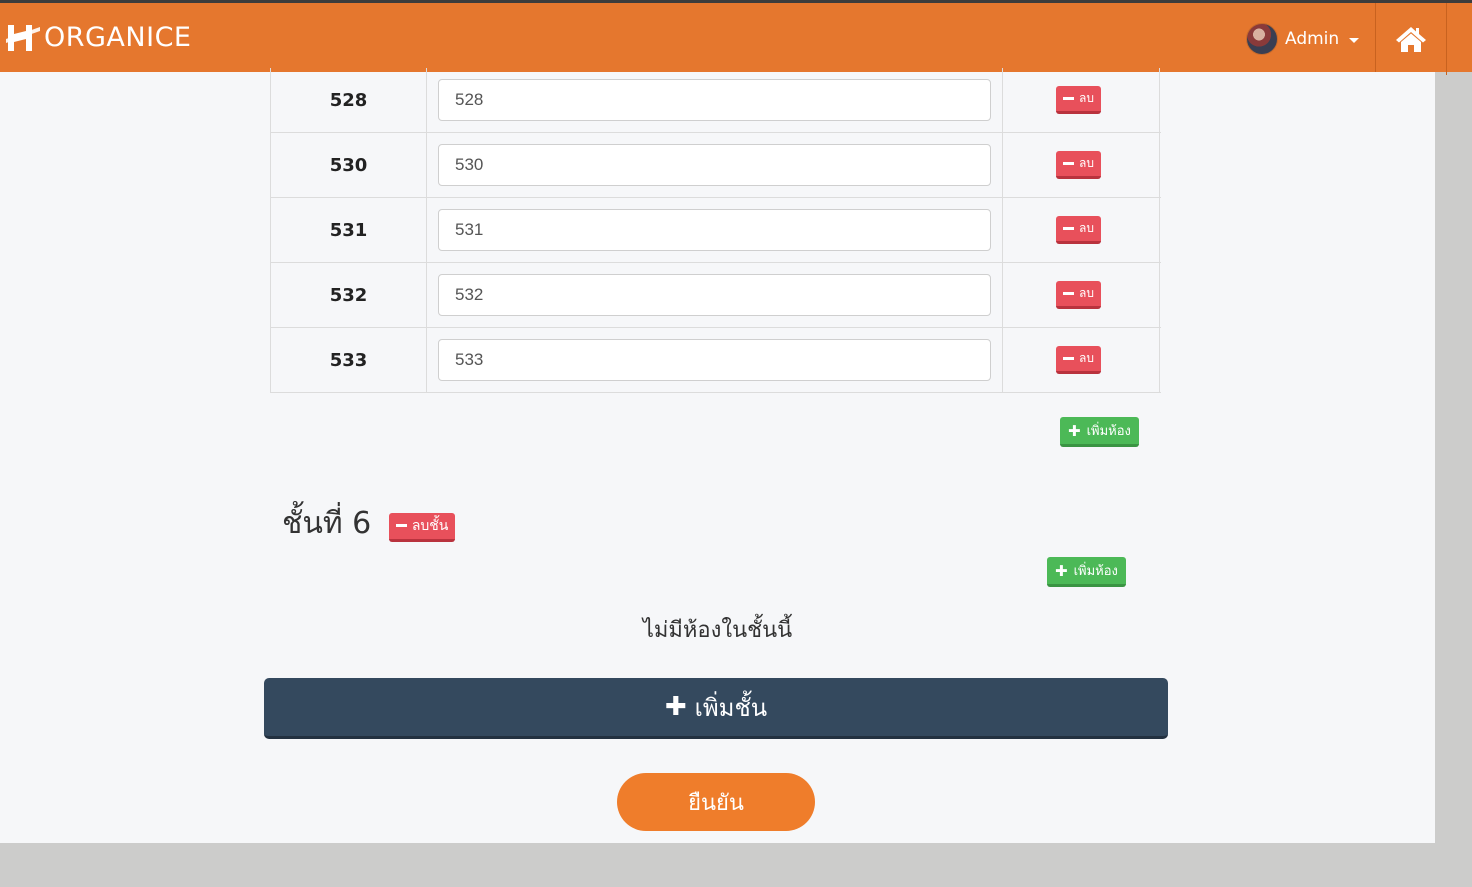 The image size is (1472, 887). I want to click on caret-down-icon, so click(1354, 40).